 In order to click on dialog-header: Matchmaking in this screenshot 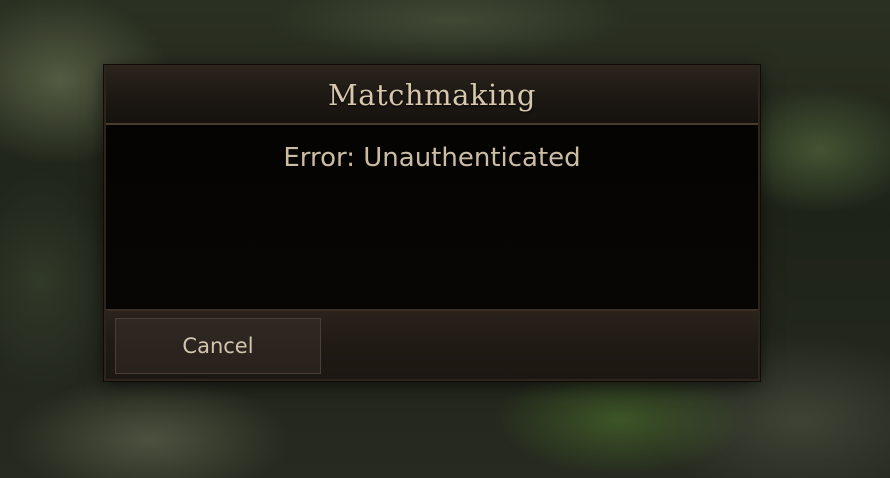, I will do `click(432, 96)`.